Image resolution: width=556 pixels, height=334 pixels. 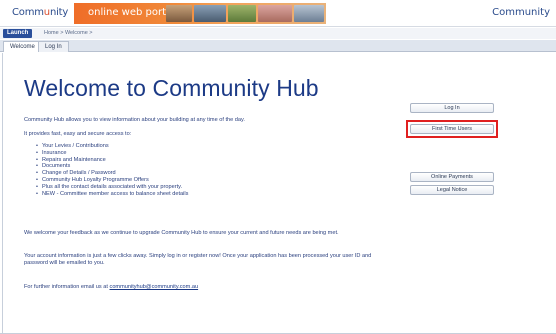 What do you see at coordinates (131, 12) in the screenshot?
I see `portal-label: online web portal` at bounding box center [131, 12].